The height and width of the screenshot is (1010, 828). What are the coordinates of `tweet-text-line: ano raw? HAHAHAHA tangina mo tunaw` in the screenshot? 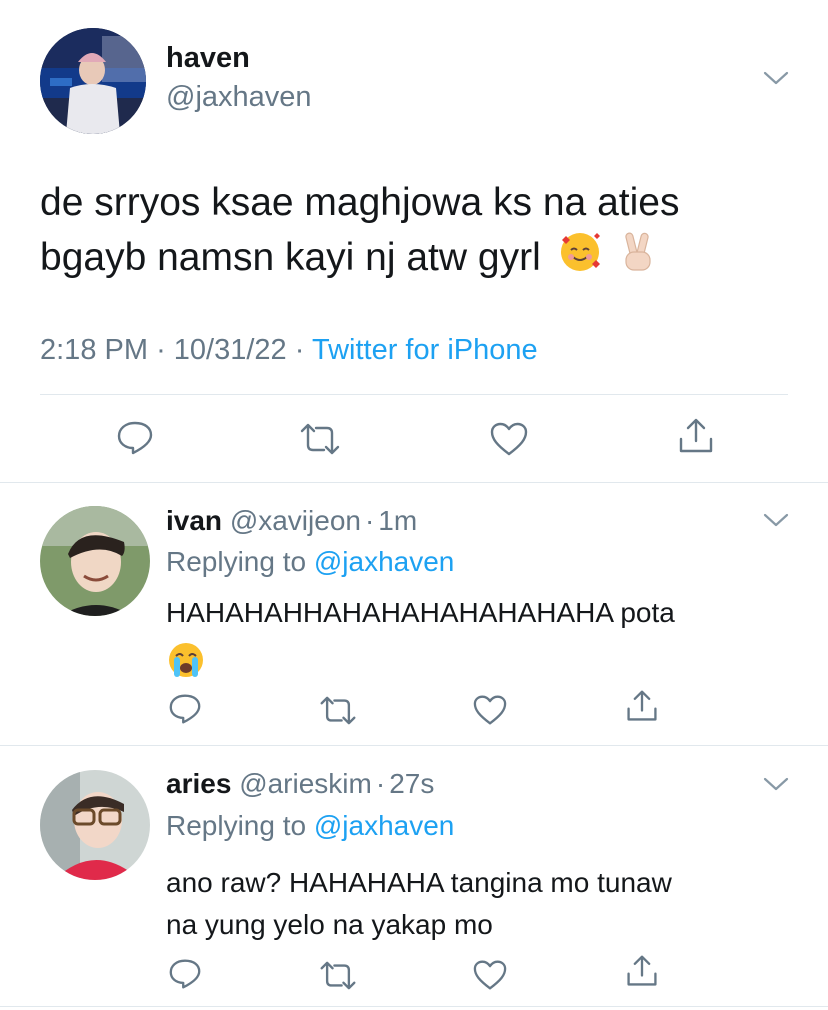 It's located at (419, 882).